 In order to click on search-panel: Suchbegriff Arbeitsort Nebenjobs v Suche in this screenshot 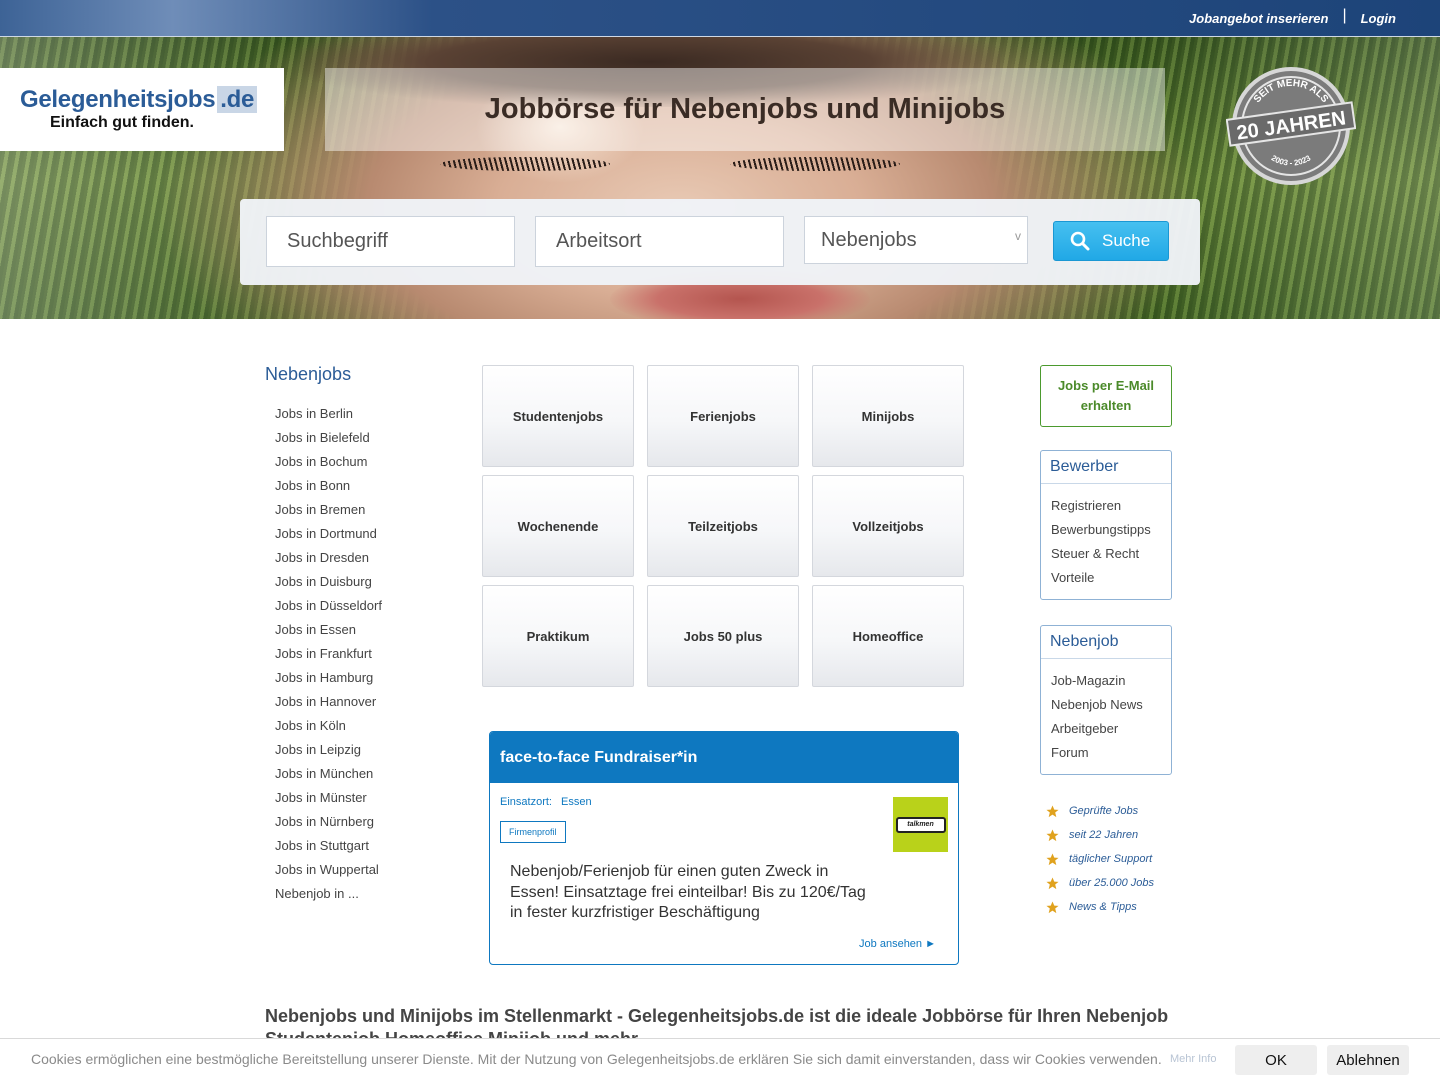, I will do `click(720, 242)`.